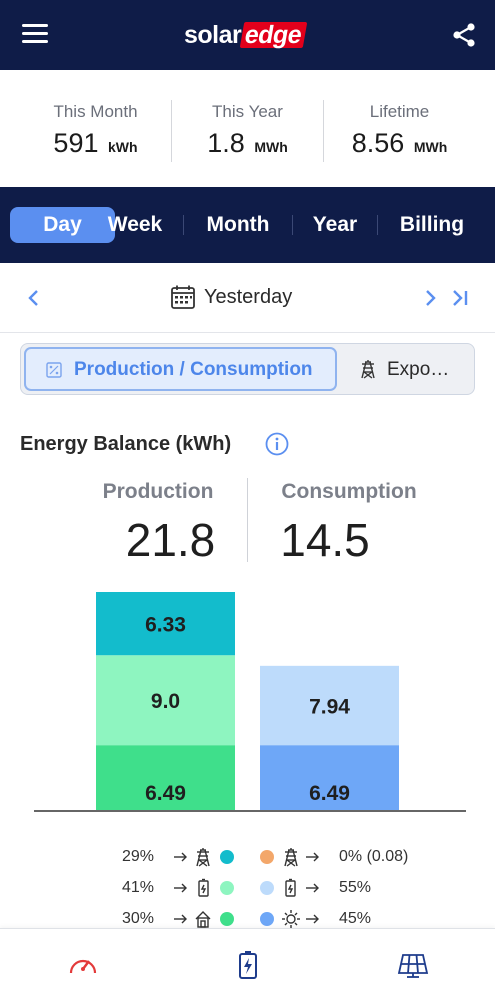 The width and height of the screenshot is (495, 1000). What do you see at coordinates (355, 887) in the screenshot?
I see `legend-right-percent: 55%` at bounding box center [355, 887].